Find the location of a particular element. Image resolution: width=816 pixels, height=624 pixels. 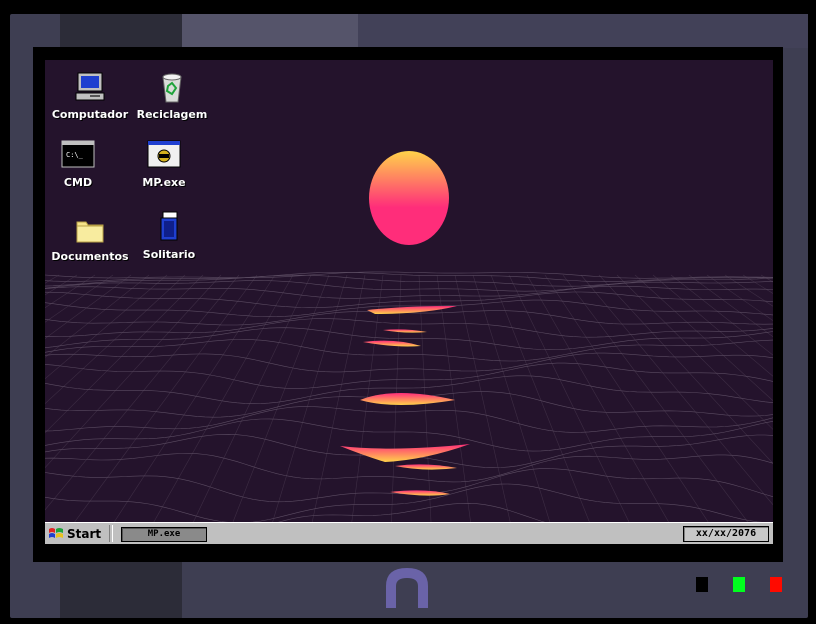

start-label: Start is located at coordinates (84, 533).